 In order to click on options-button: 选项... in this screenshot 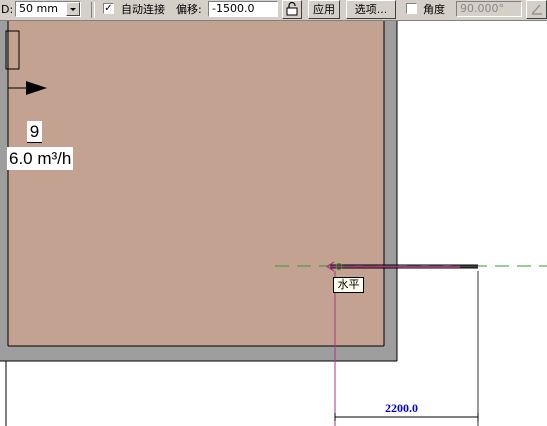, I will do `click(371, 9)`.